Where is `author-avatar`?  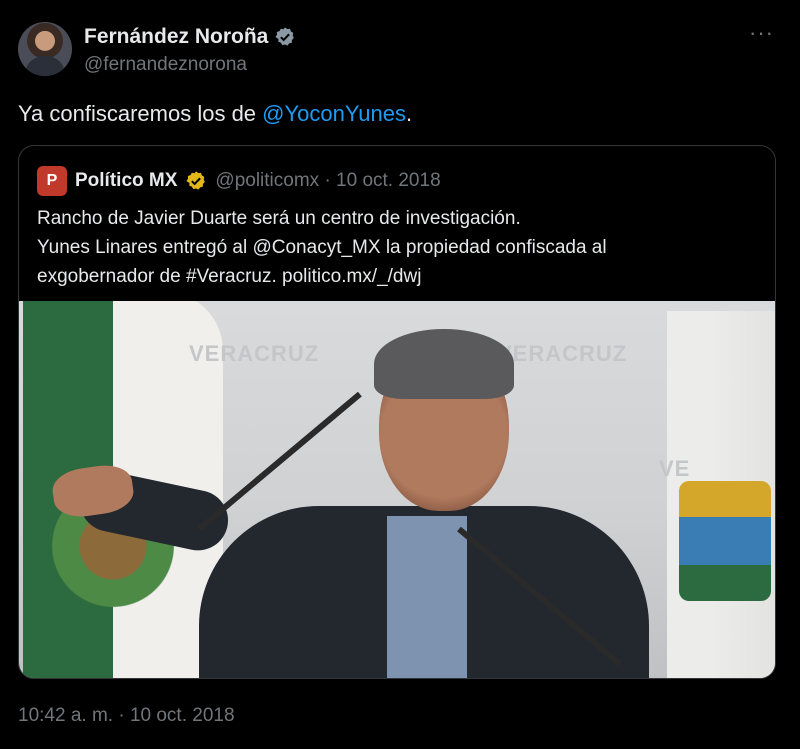
author-avatar is located at coordinates (45, 49).